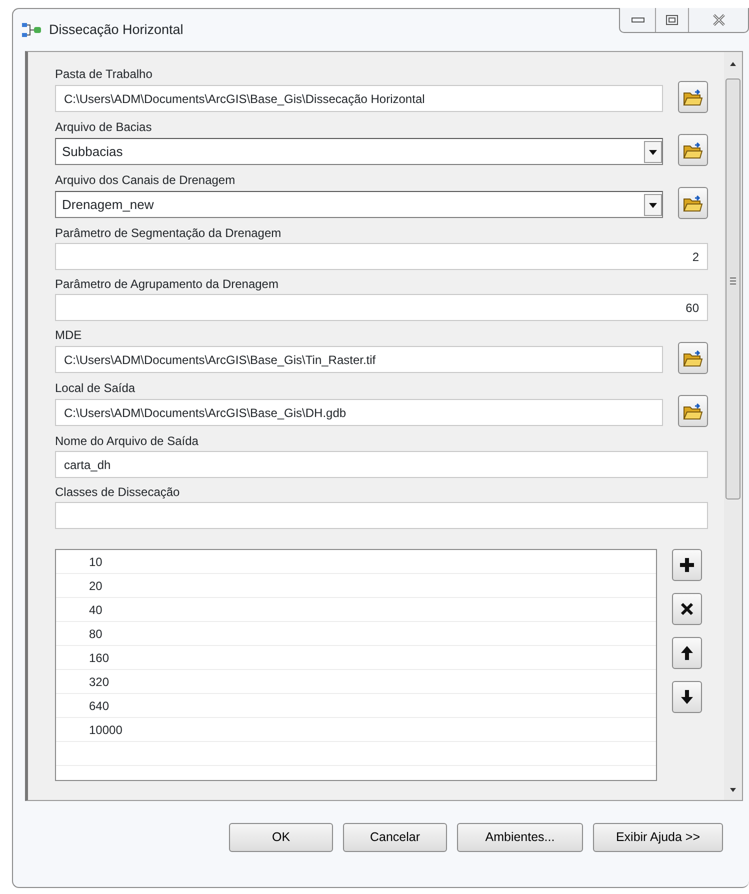 This screenshot has width=749, height=894. What do you see at coordinates (356, 730) in the screenshot?
I see `list-item: 10000` at bounding box center [356, 730].